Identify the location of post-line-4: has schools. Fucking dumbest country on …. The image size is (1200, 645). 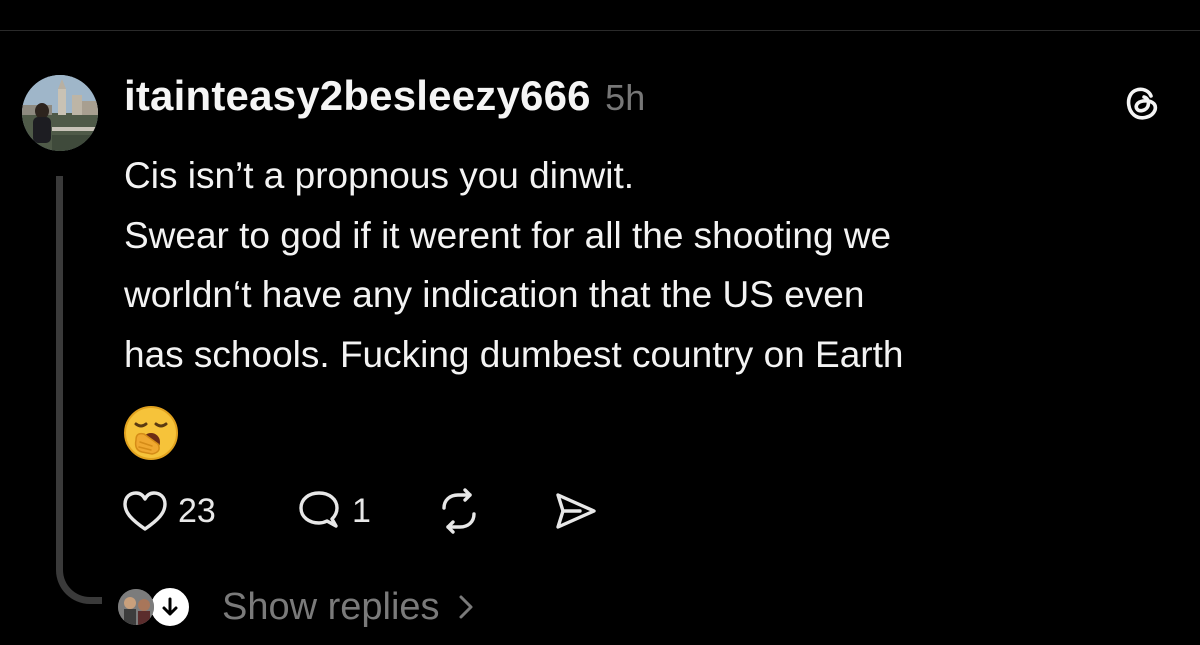
(514, 354).